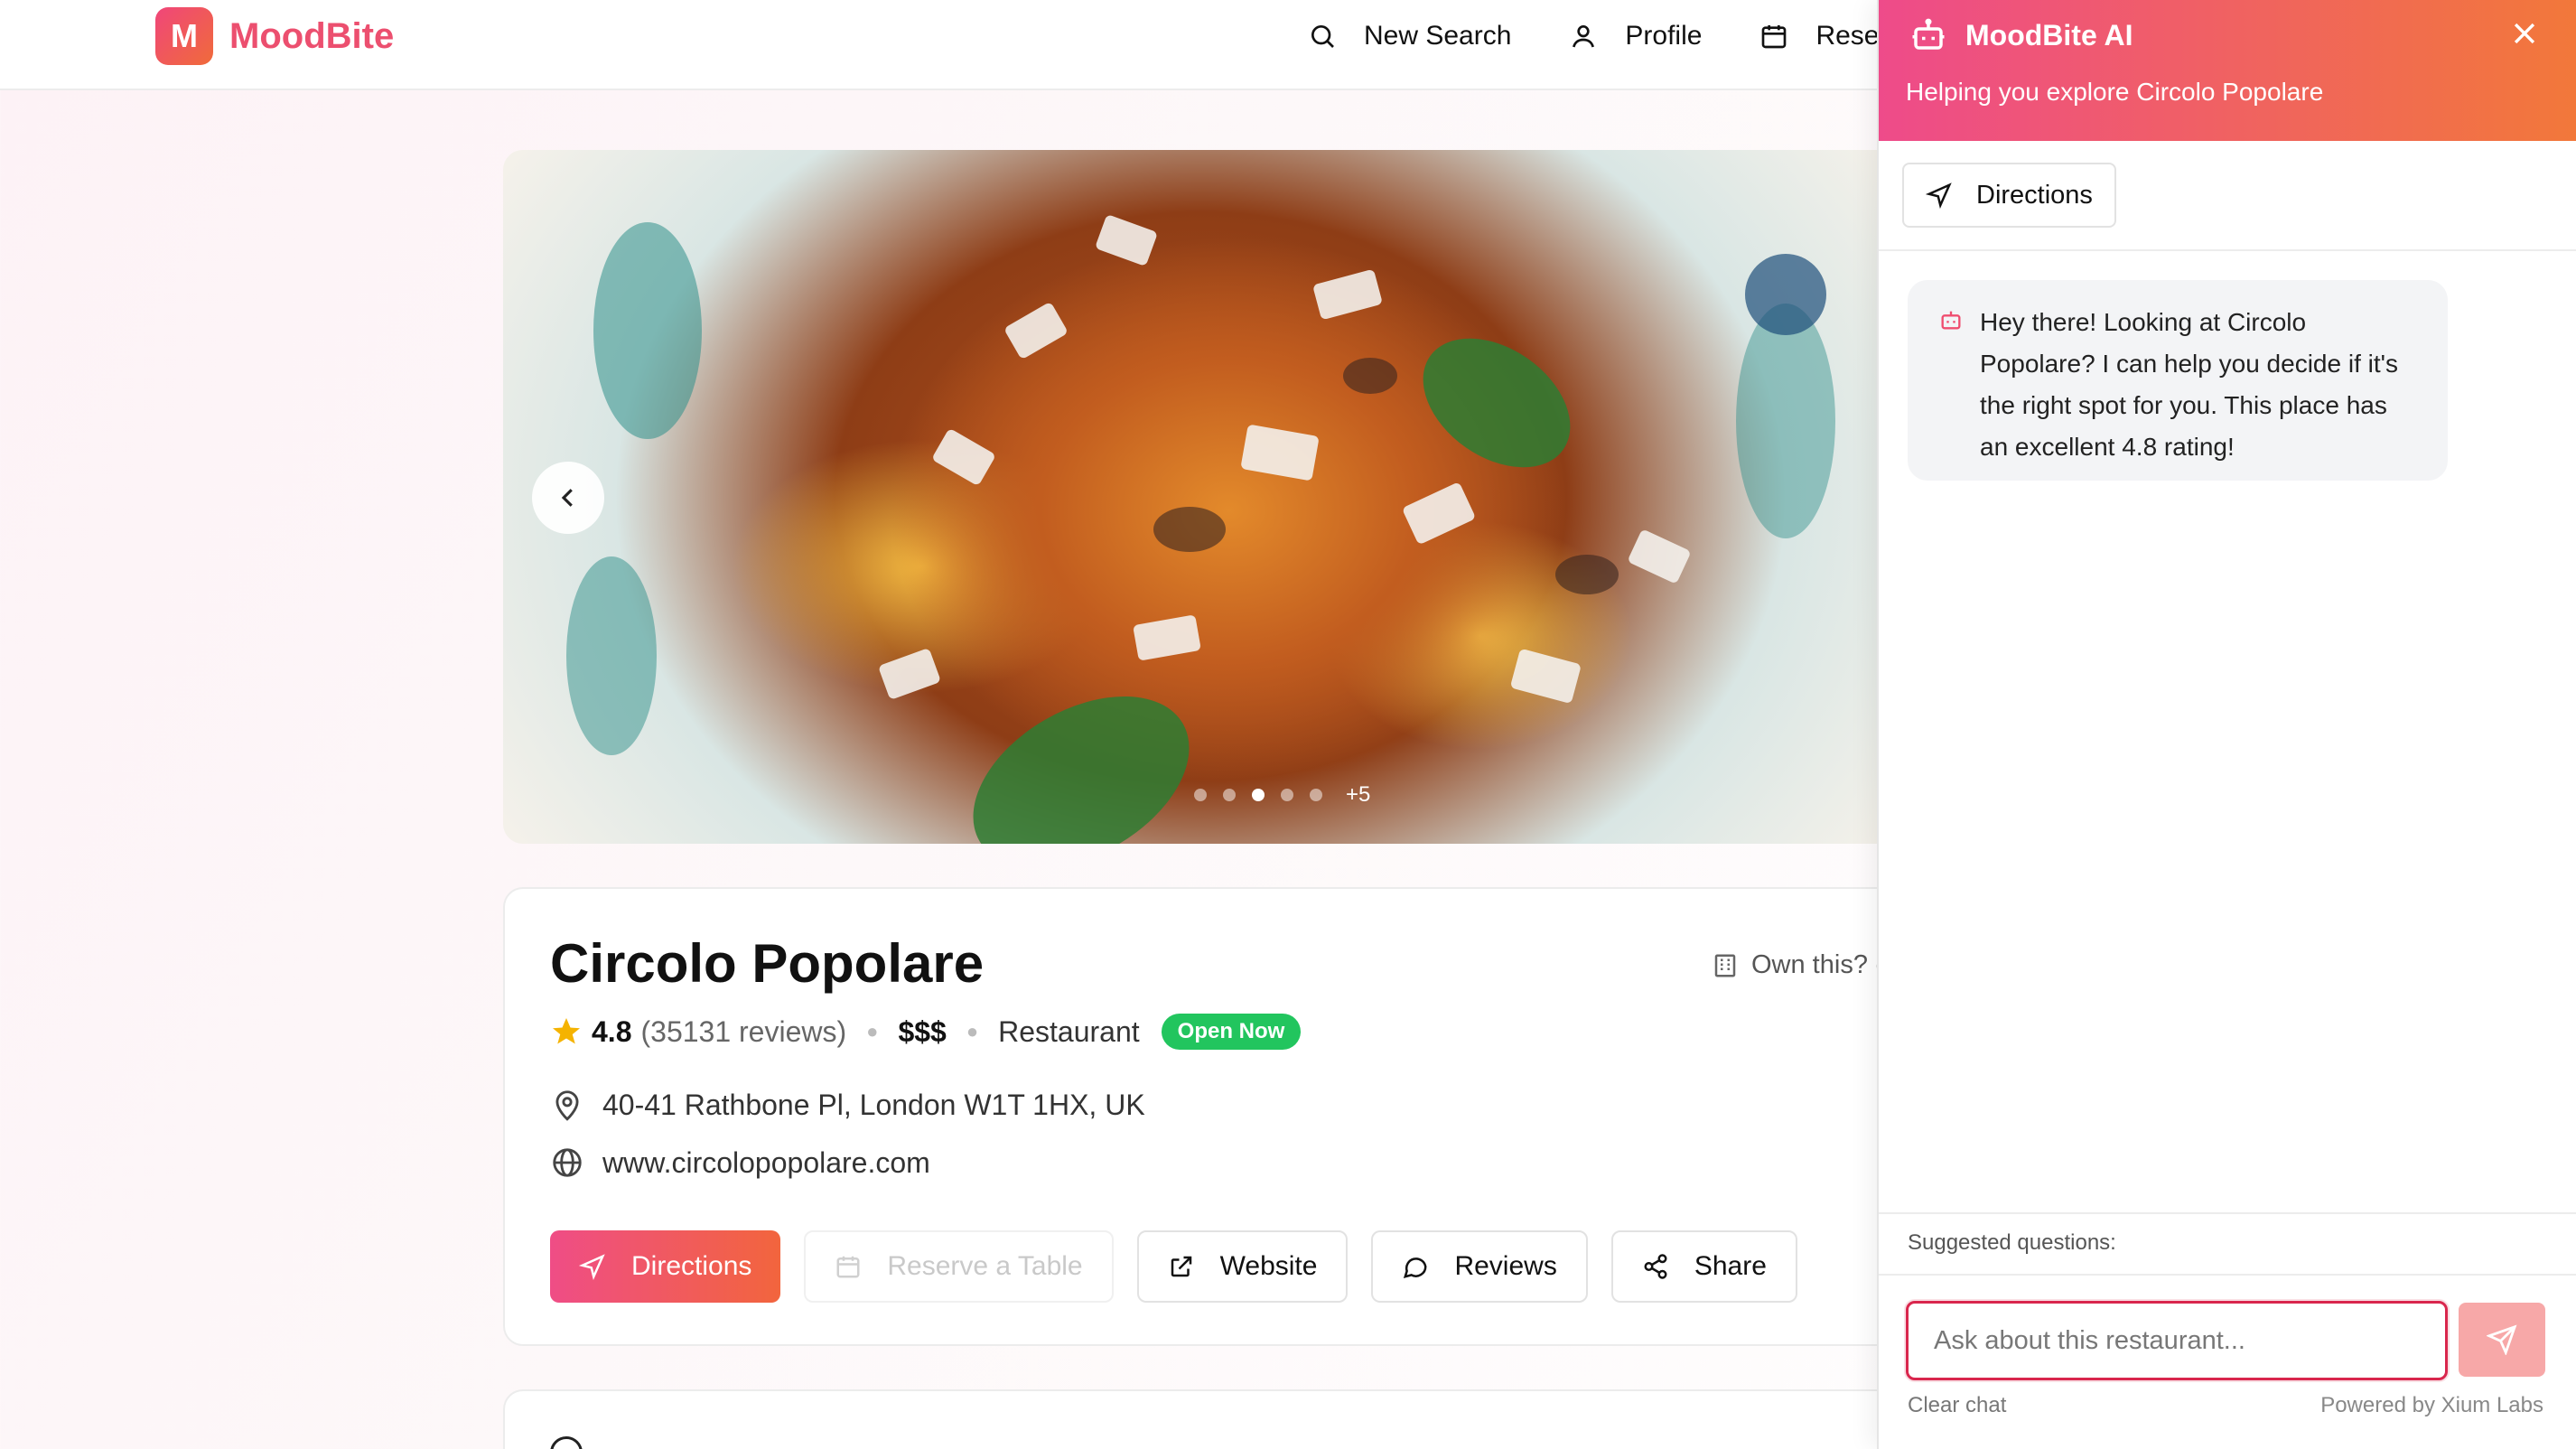 This screenshot has height=1449, width=2576. I want to click on nav-profile-label: Profile, so click(1664, 36).